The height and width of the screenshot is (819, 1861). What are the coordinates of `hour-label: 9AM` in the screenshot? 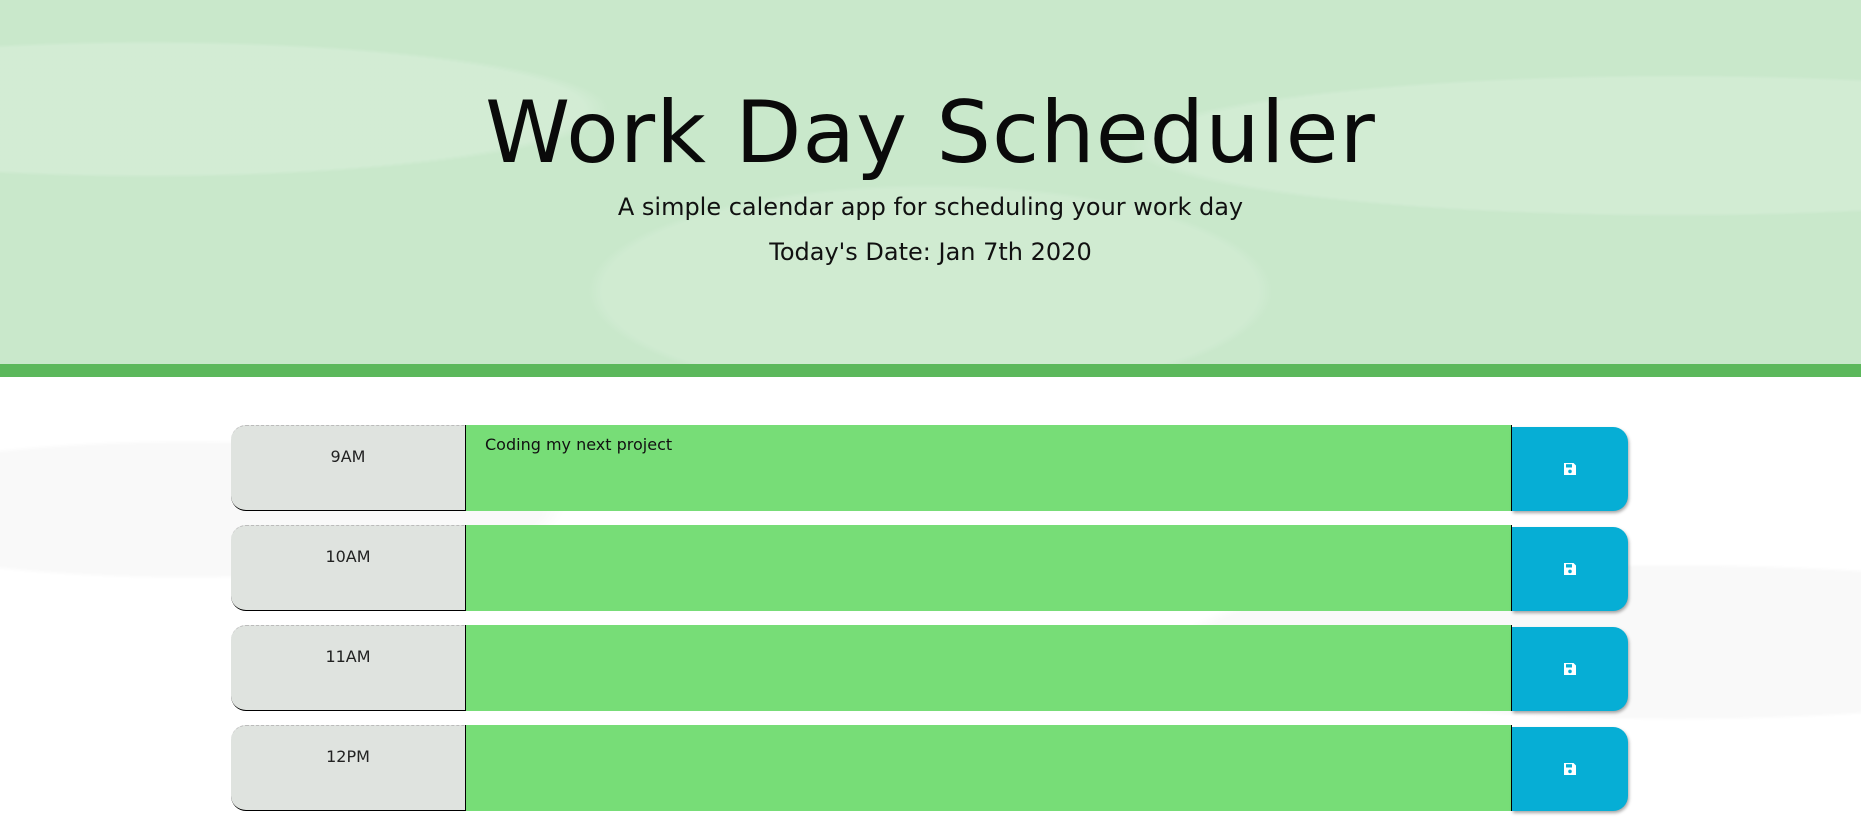 It's located at (348, 468).